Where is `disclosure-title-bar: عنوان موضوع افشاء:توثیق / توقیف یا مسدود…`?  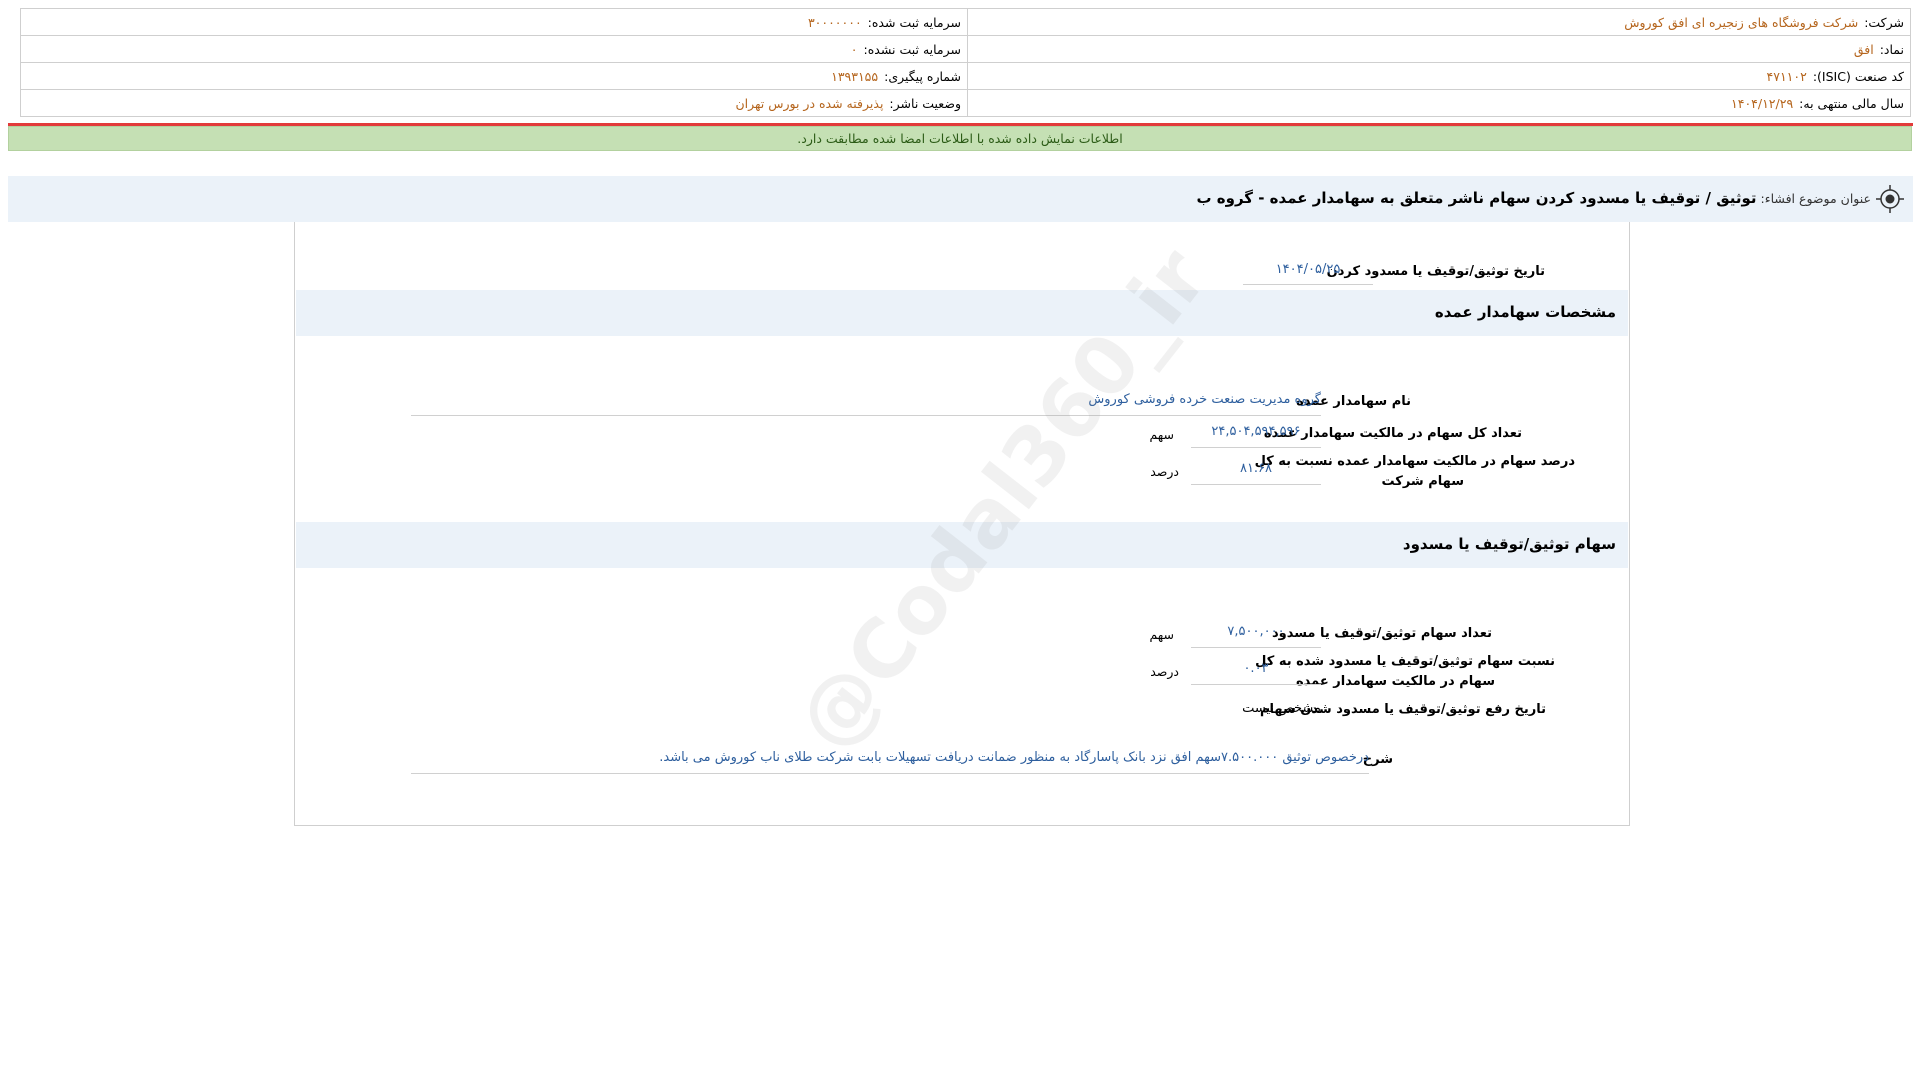 disclosure-title-bar: عنوان موضوع افشاء:توثیق / توقیف یا مسدود… is located at coordinates (960, 199).